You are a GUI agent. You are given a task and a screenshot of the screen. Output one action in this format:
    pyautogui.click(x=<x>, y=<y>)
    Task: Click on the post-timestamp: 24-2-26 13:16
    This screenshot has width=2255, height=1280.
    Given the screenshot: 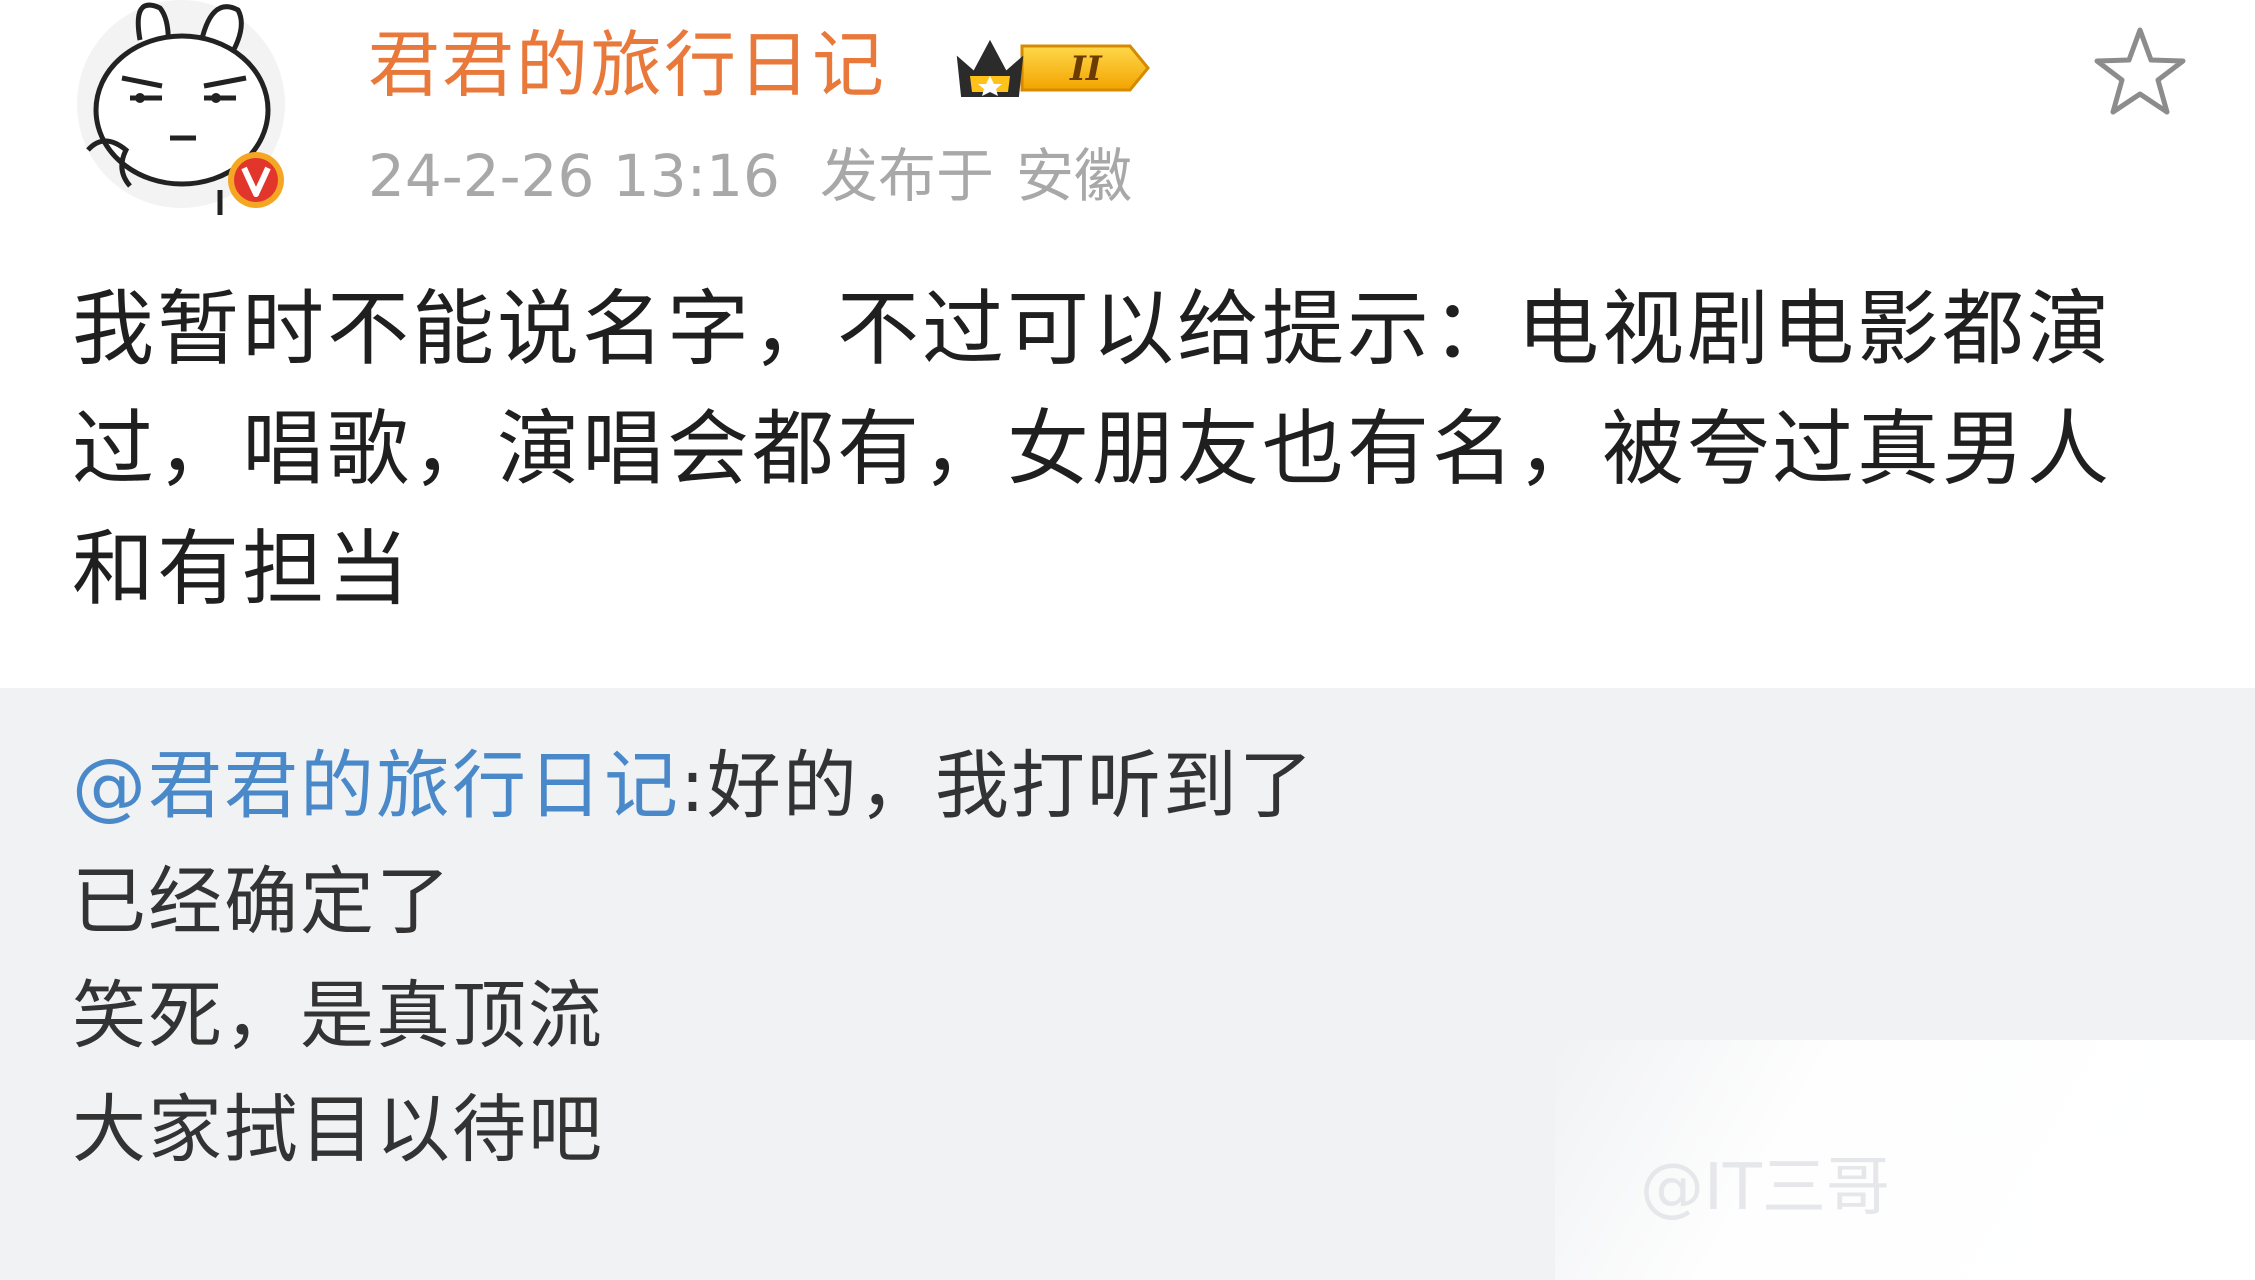 What is the action you would take?
    pyautogui.click(x=574, y=176)
    